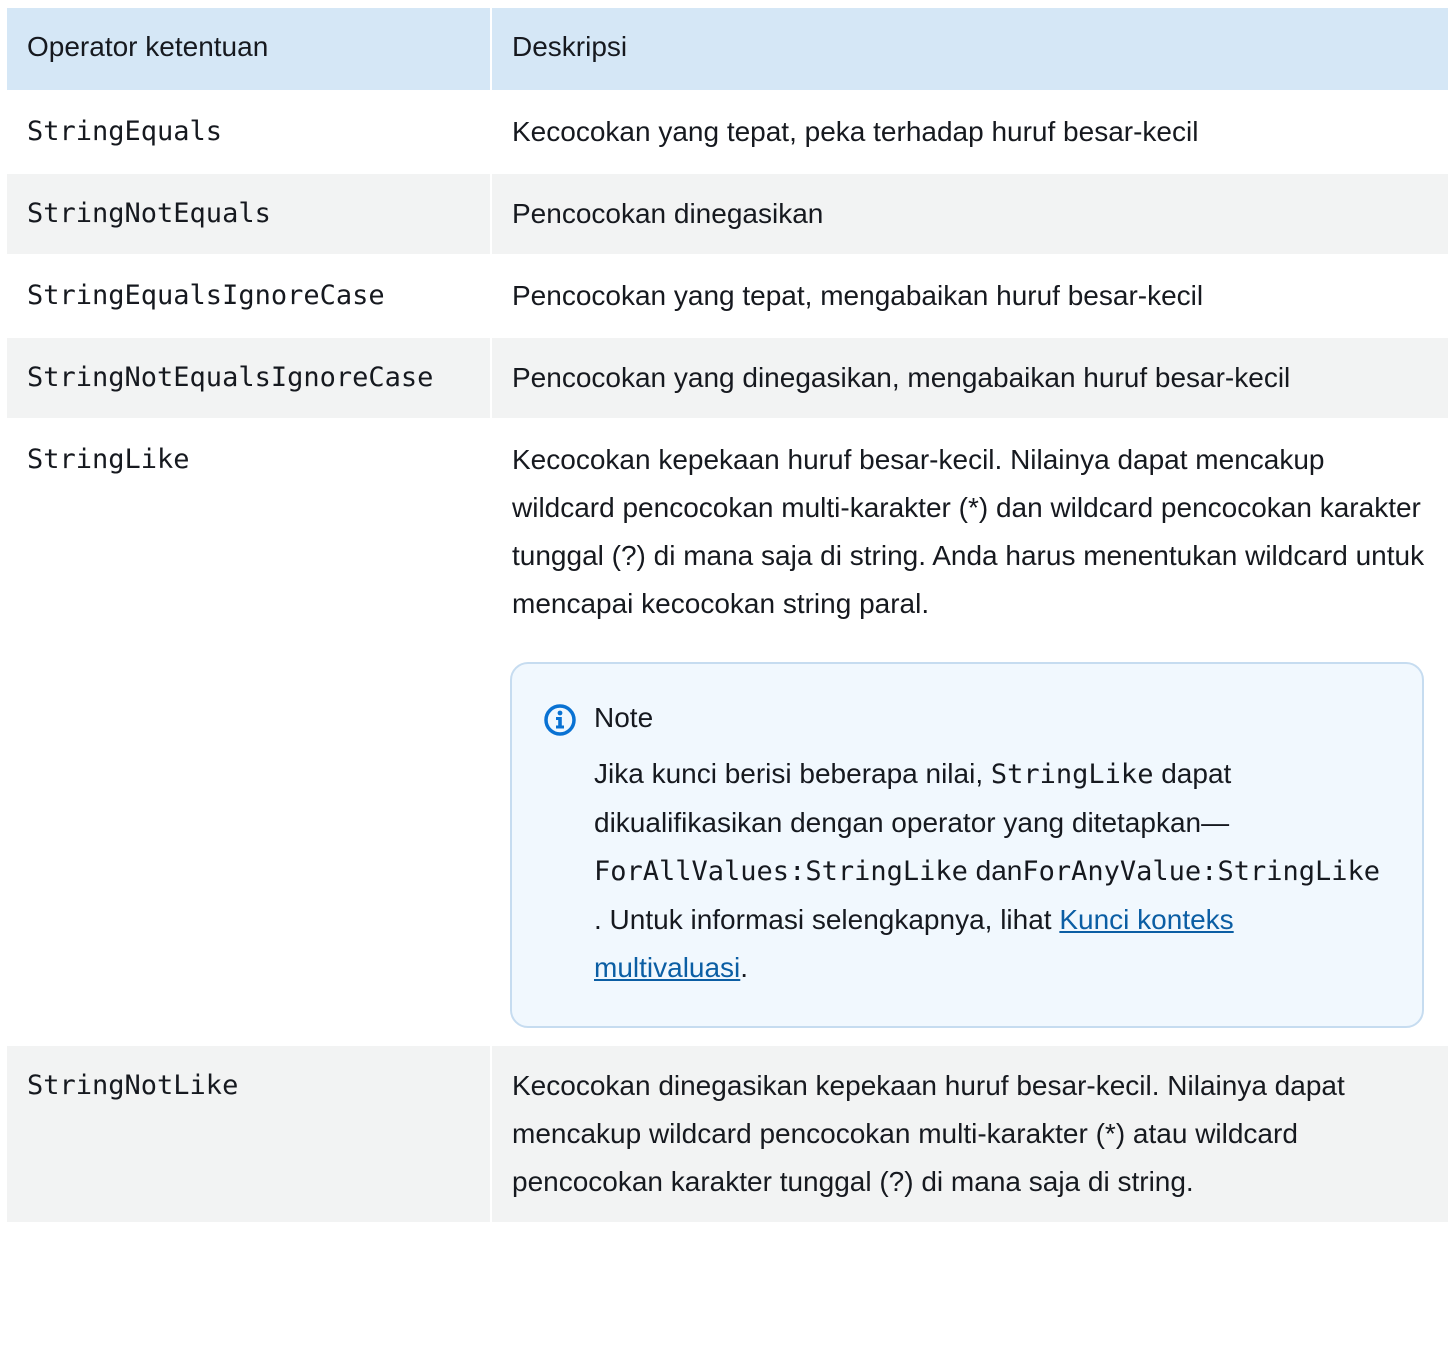  I want to click on note-code-forallvalues: ForAllValues:StringLike, so click(781, 871).